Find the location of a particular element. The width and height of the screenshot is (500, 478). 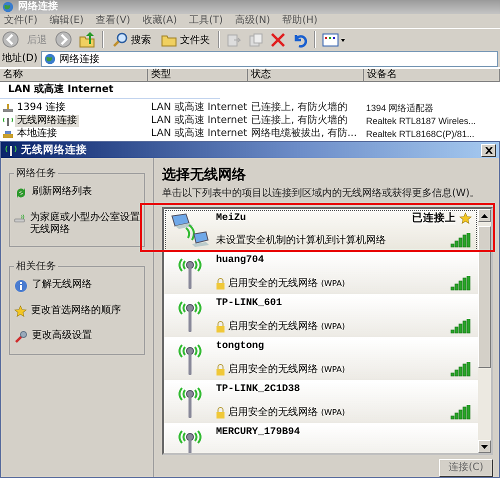

close-button is located at coordinates (488, 150).